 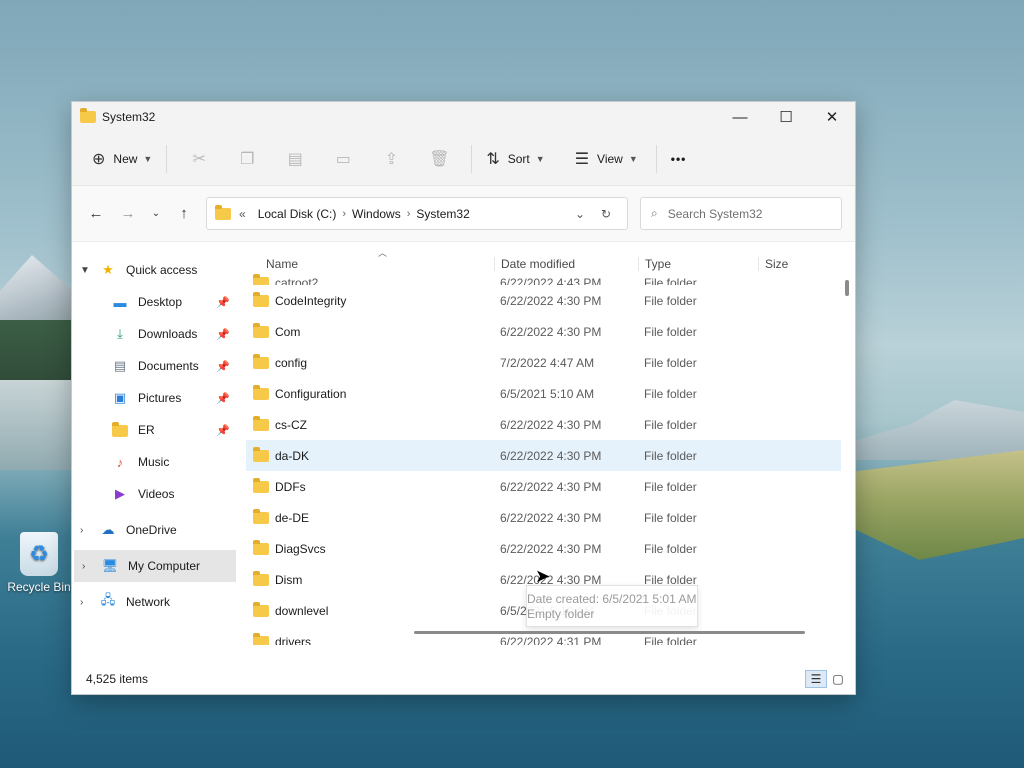 I want to click on copy-button: ❐, so click(x=247, y=159).